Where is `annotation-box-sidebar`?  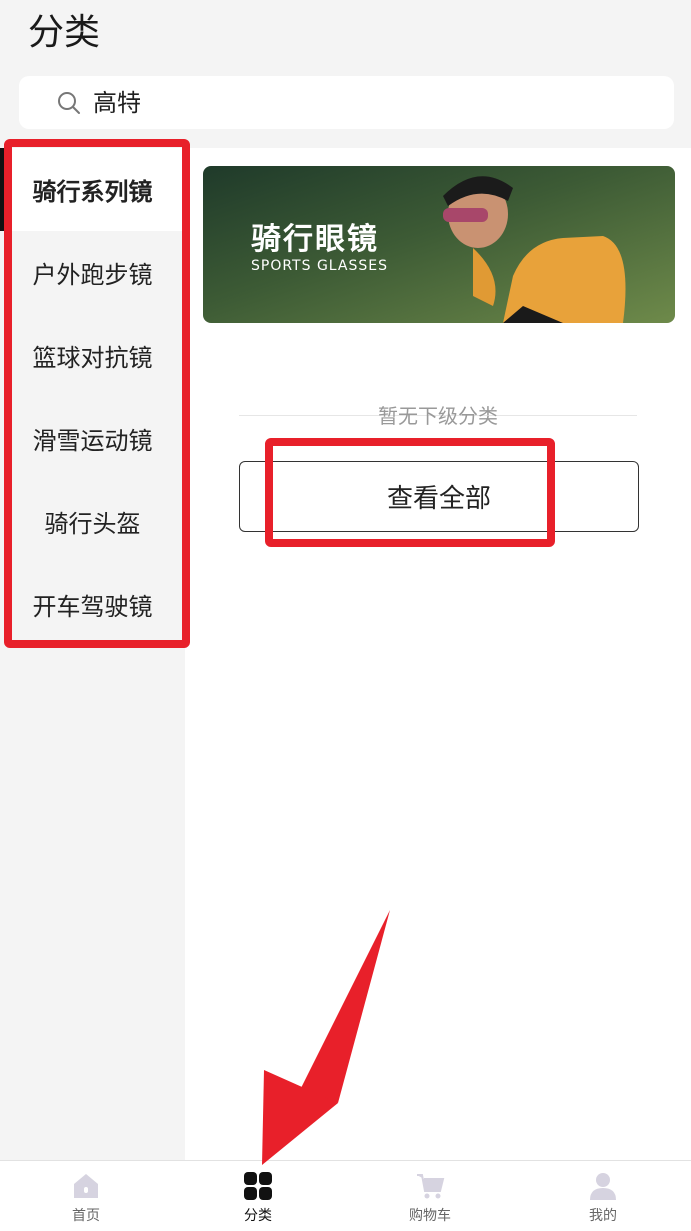 annotation-box-sidebar is located at coordinates (97, 393).